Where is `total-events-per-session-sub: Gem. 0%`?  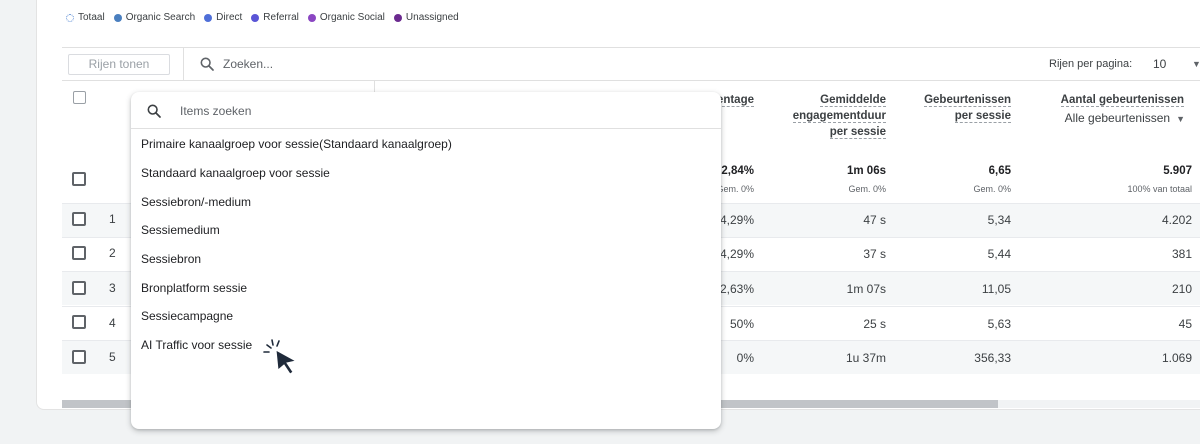 total-events-per-session-sub: Gem. 0% is located at coordinates (992, 189).